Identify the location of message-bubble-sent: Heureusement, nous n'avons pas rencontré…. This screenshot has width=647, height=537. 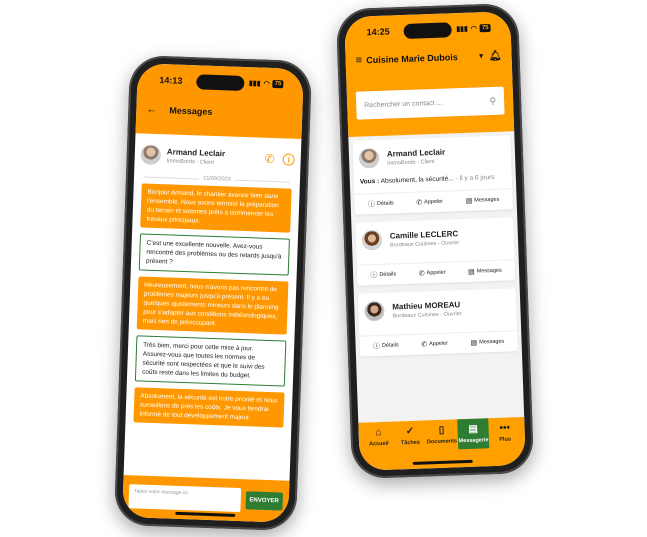
(212, 305).